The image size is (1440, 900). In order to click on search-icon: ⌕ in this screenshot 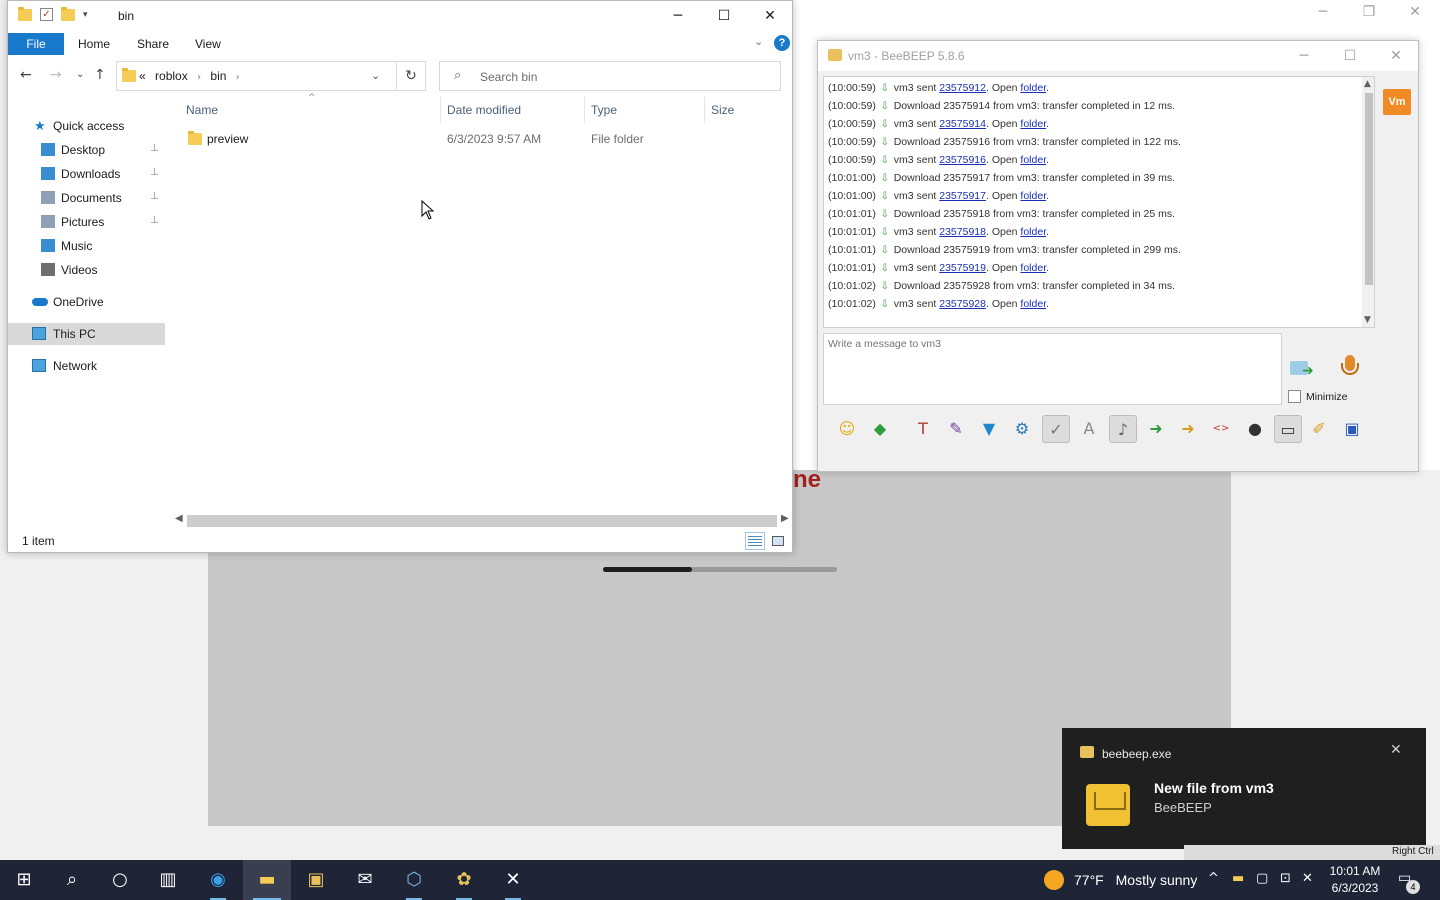, I will do `click(72, 880)`.